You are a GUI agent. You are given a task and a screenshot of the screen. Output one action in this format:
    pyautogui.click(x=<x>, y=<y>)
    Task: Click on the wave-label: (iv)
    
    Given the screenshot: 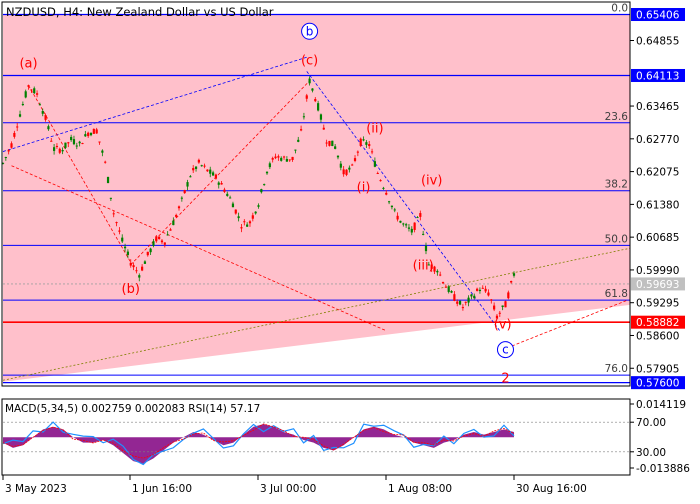 What is the action you would take?
    pyautogui.click(x=431, y=181)
    